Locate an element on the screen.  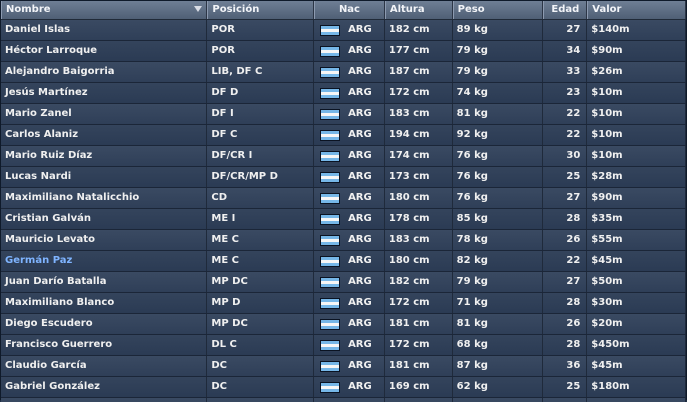
table-row: Héctor Larroque POR ARG 177 cm 79 kg 34 $90m is located at coordinates (343, 51).